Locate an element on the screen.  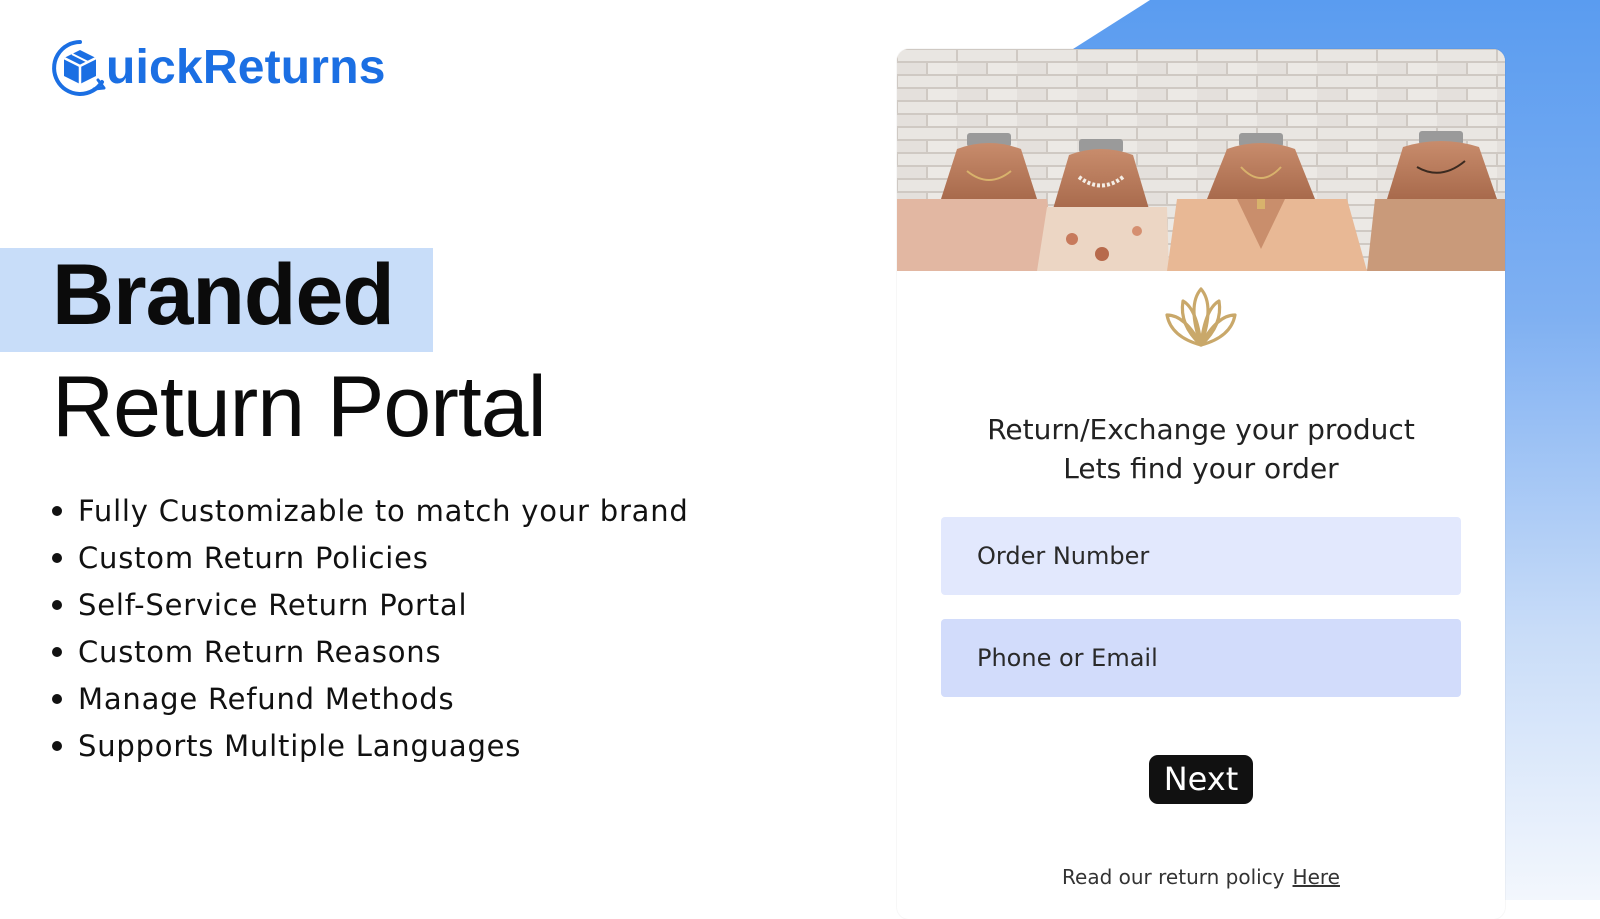
feature-text: Custom Return Reasons is located at coordinates (260, 651).